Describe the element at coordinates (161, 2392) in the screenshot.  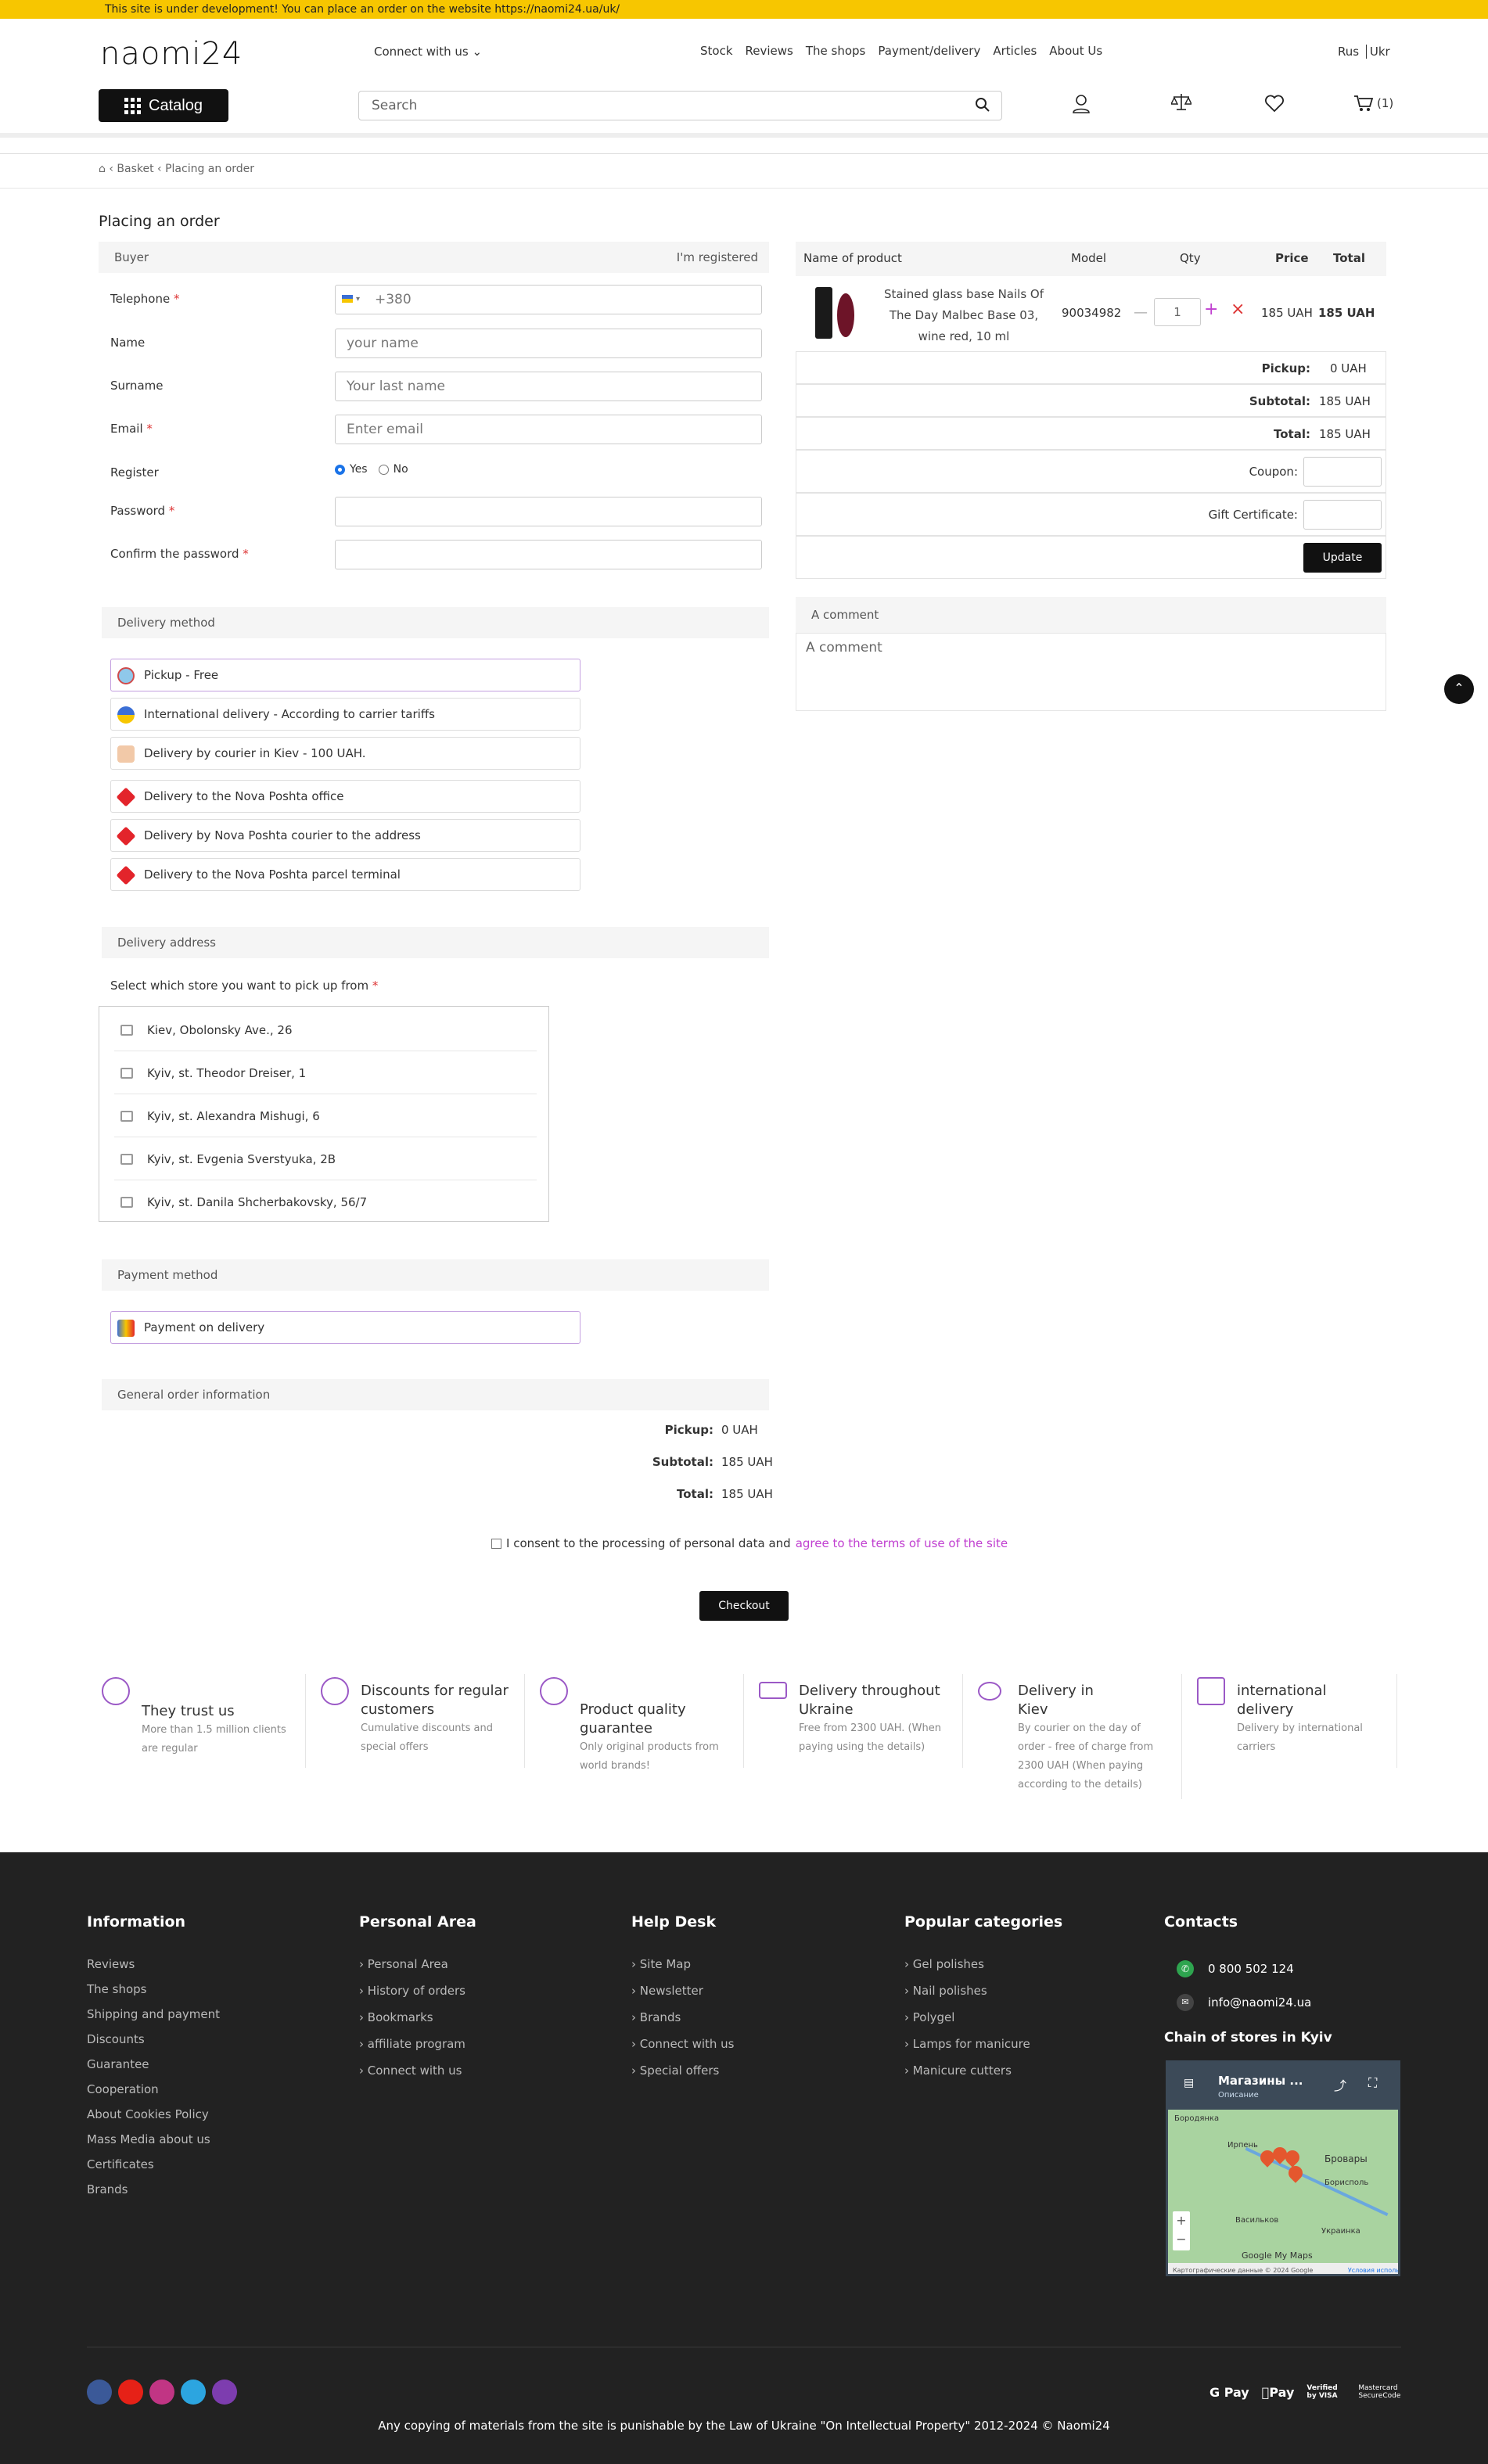
I see `instagram-icon` at that location.